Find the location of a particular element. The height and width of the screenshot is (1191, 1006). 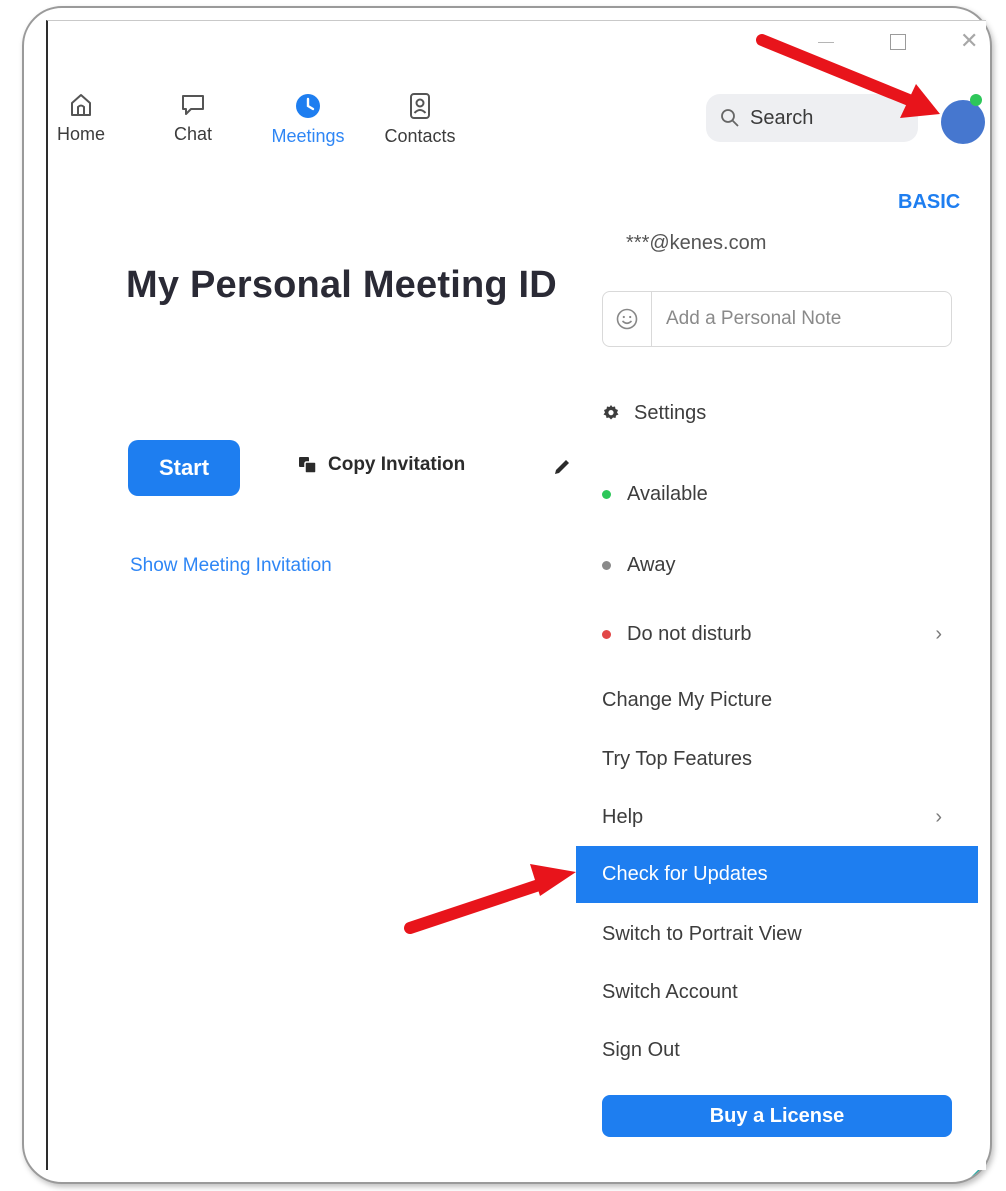

menu-top-features-label: Try Top Features is located at coordinates (677, 758).